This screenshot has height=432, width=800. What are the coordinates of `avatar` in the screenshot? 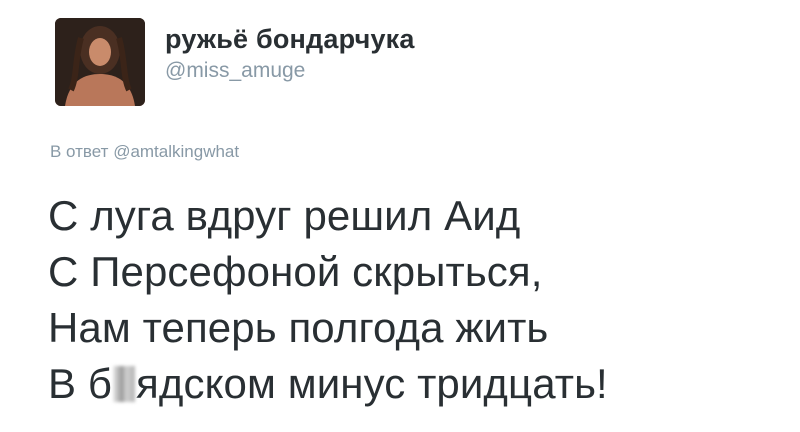 It's located at (100, 62).